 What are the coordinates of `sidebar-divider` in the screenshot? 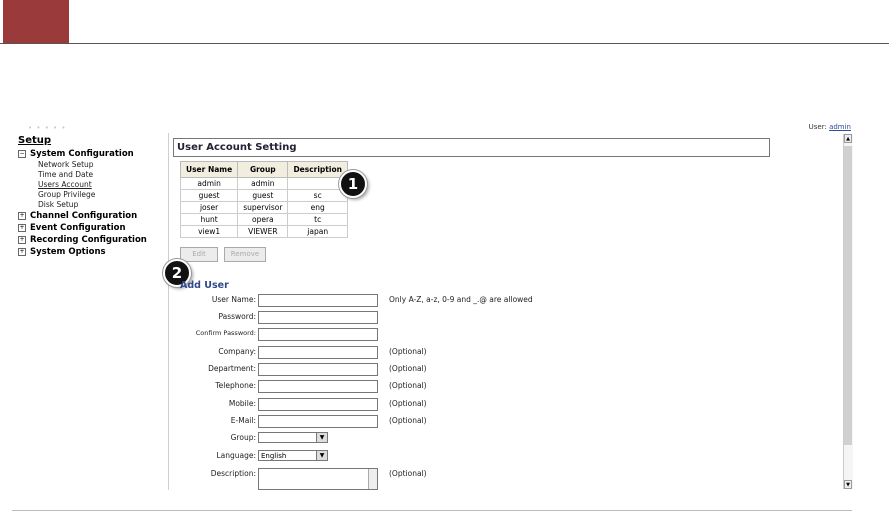 It's located at (168, 311).